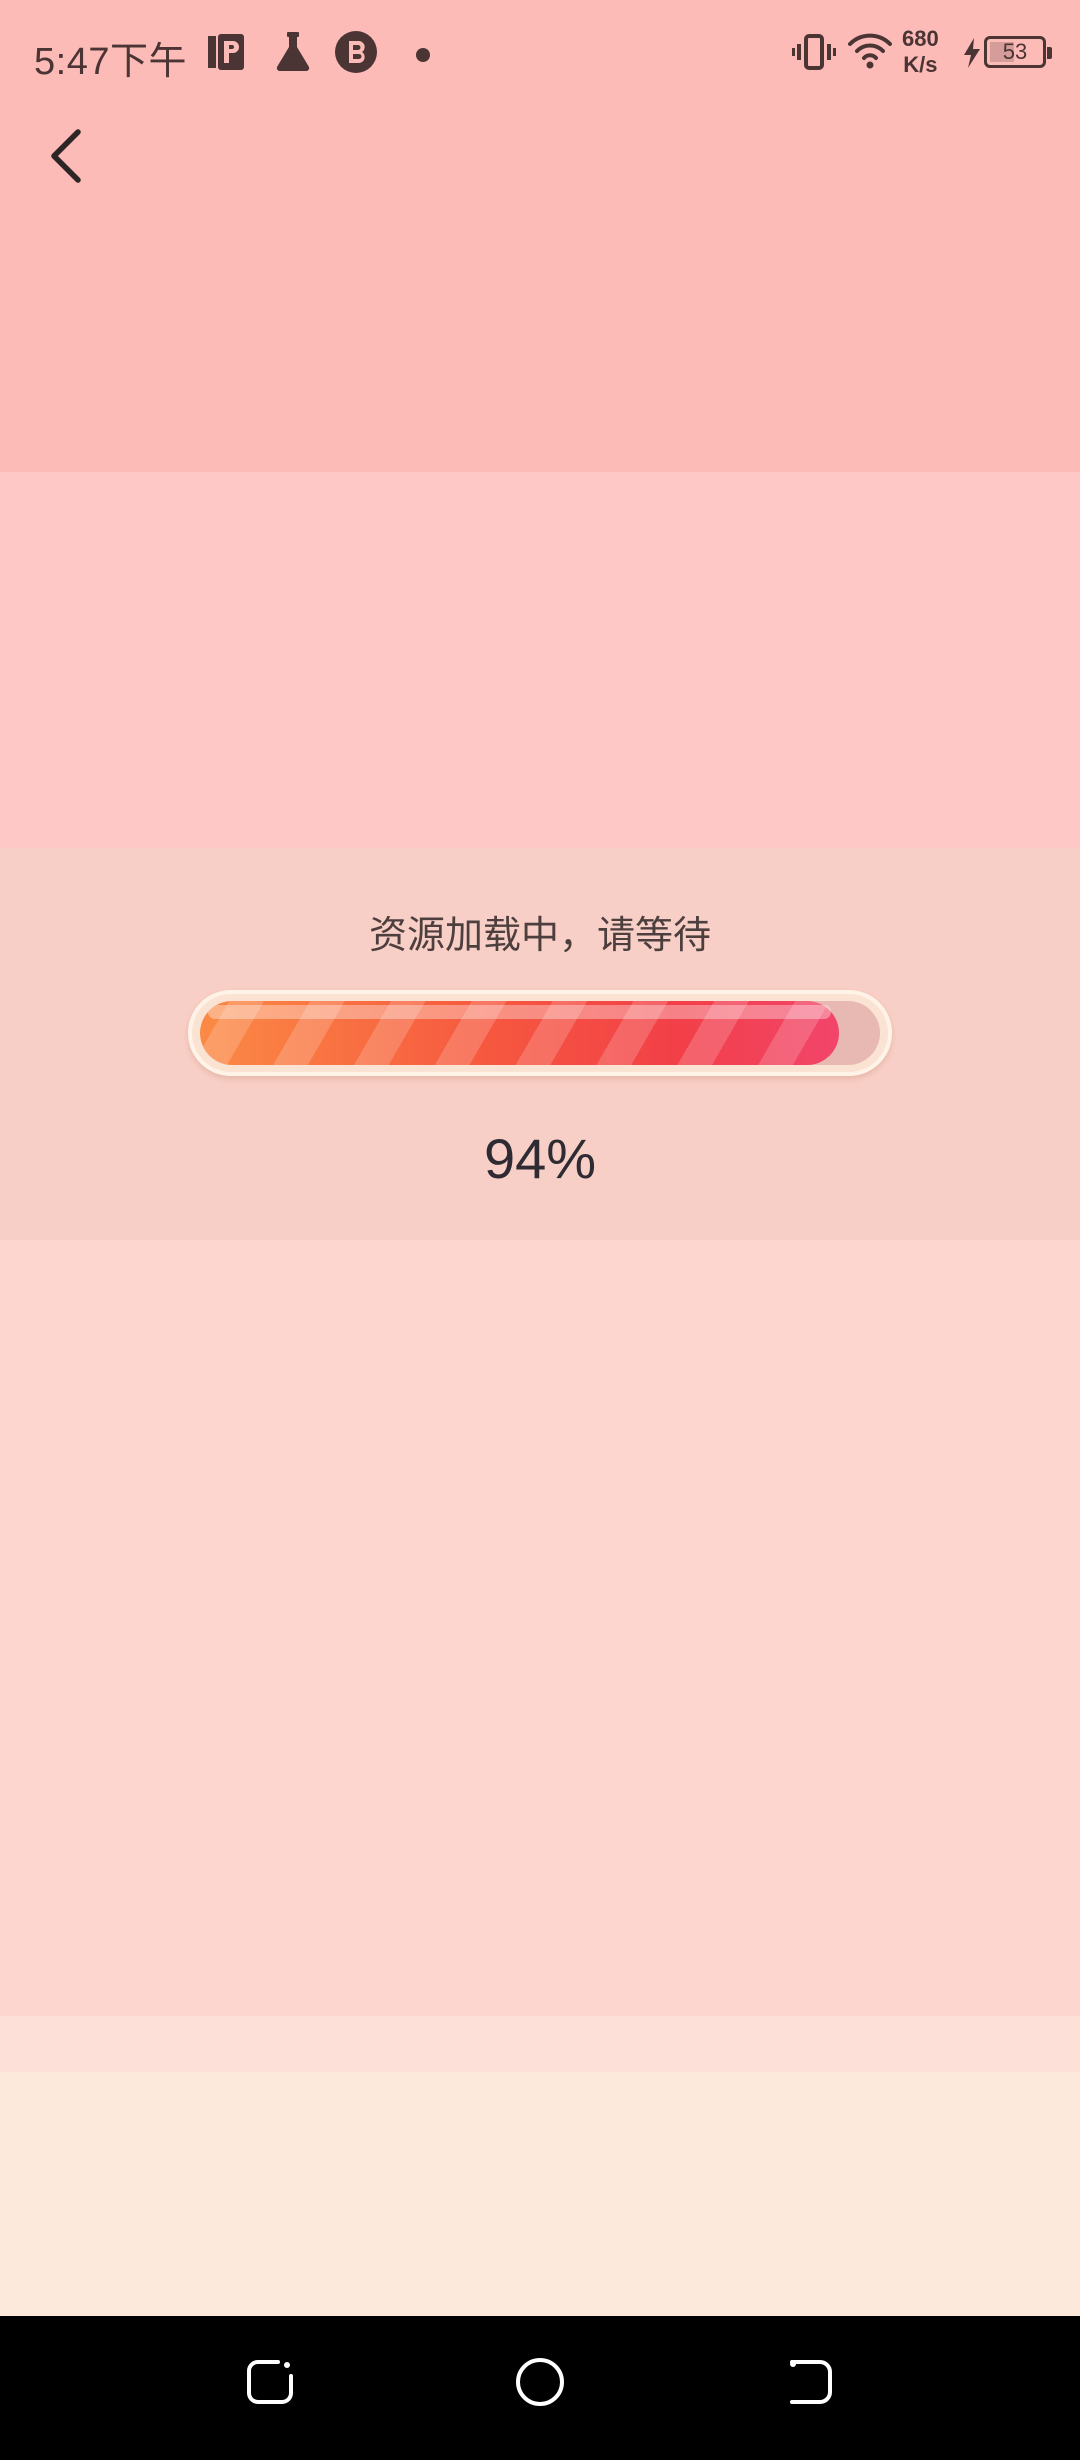 This screenshot has height=2460, width=1080. Describe the element at coordinates (520, 1012) in the screenshot. I see `progress-shine` at that location.